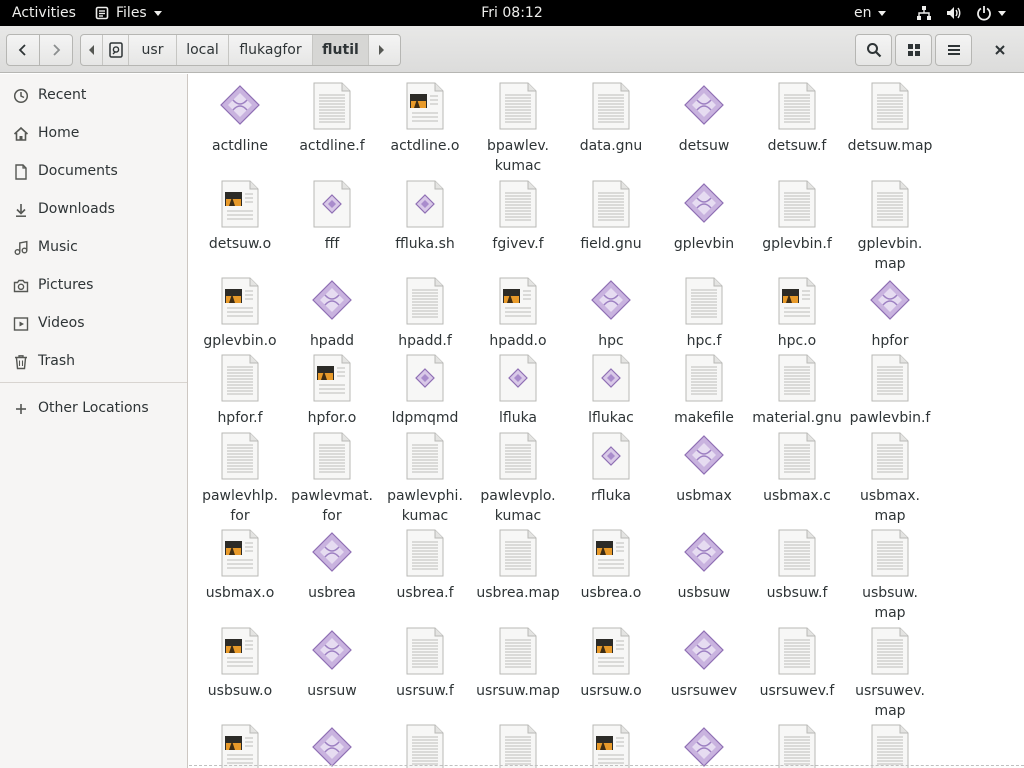 Image resolution: width=1024 pixels, height=768 pixels. What do you see at coordinates (93, 408) in the screenshot?
I see `sidebar-item-other-locations: Other Locations` at bounding box center [93, 408].